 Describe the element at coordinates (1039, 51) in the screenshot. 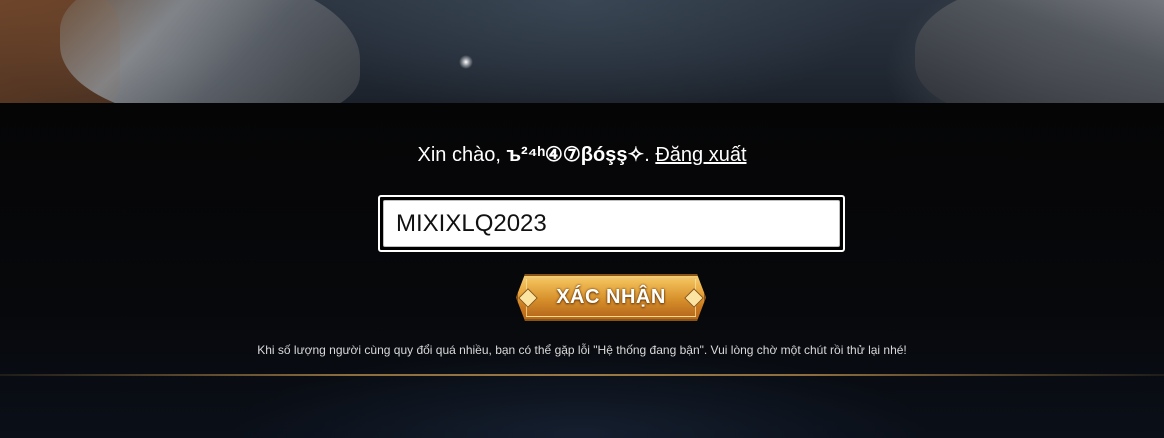

I see `hero-art-right-armor` at that location.